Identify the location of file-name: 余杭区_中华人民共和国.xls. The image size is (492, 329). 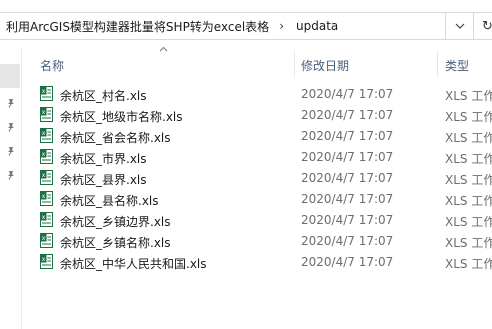
(133, 264).